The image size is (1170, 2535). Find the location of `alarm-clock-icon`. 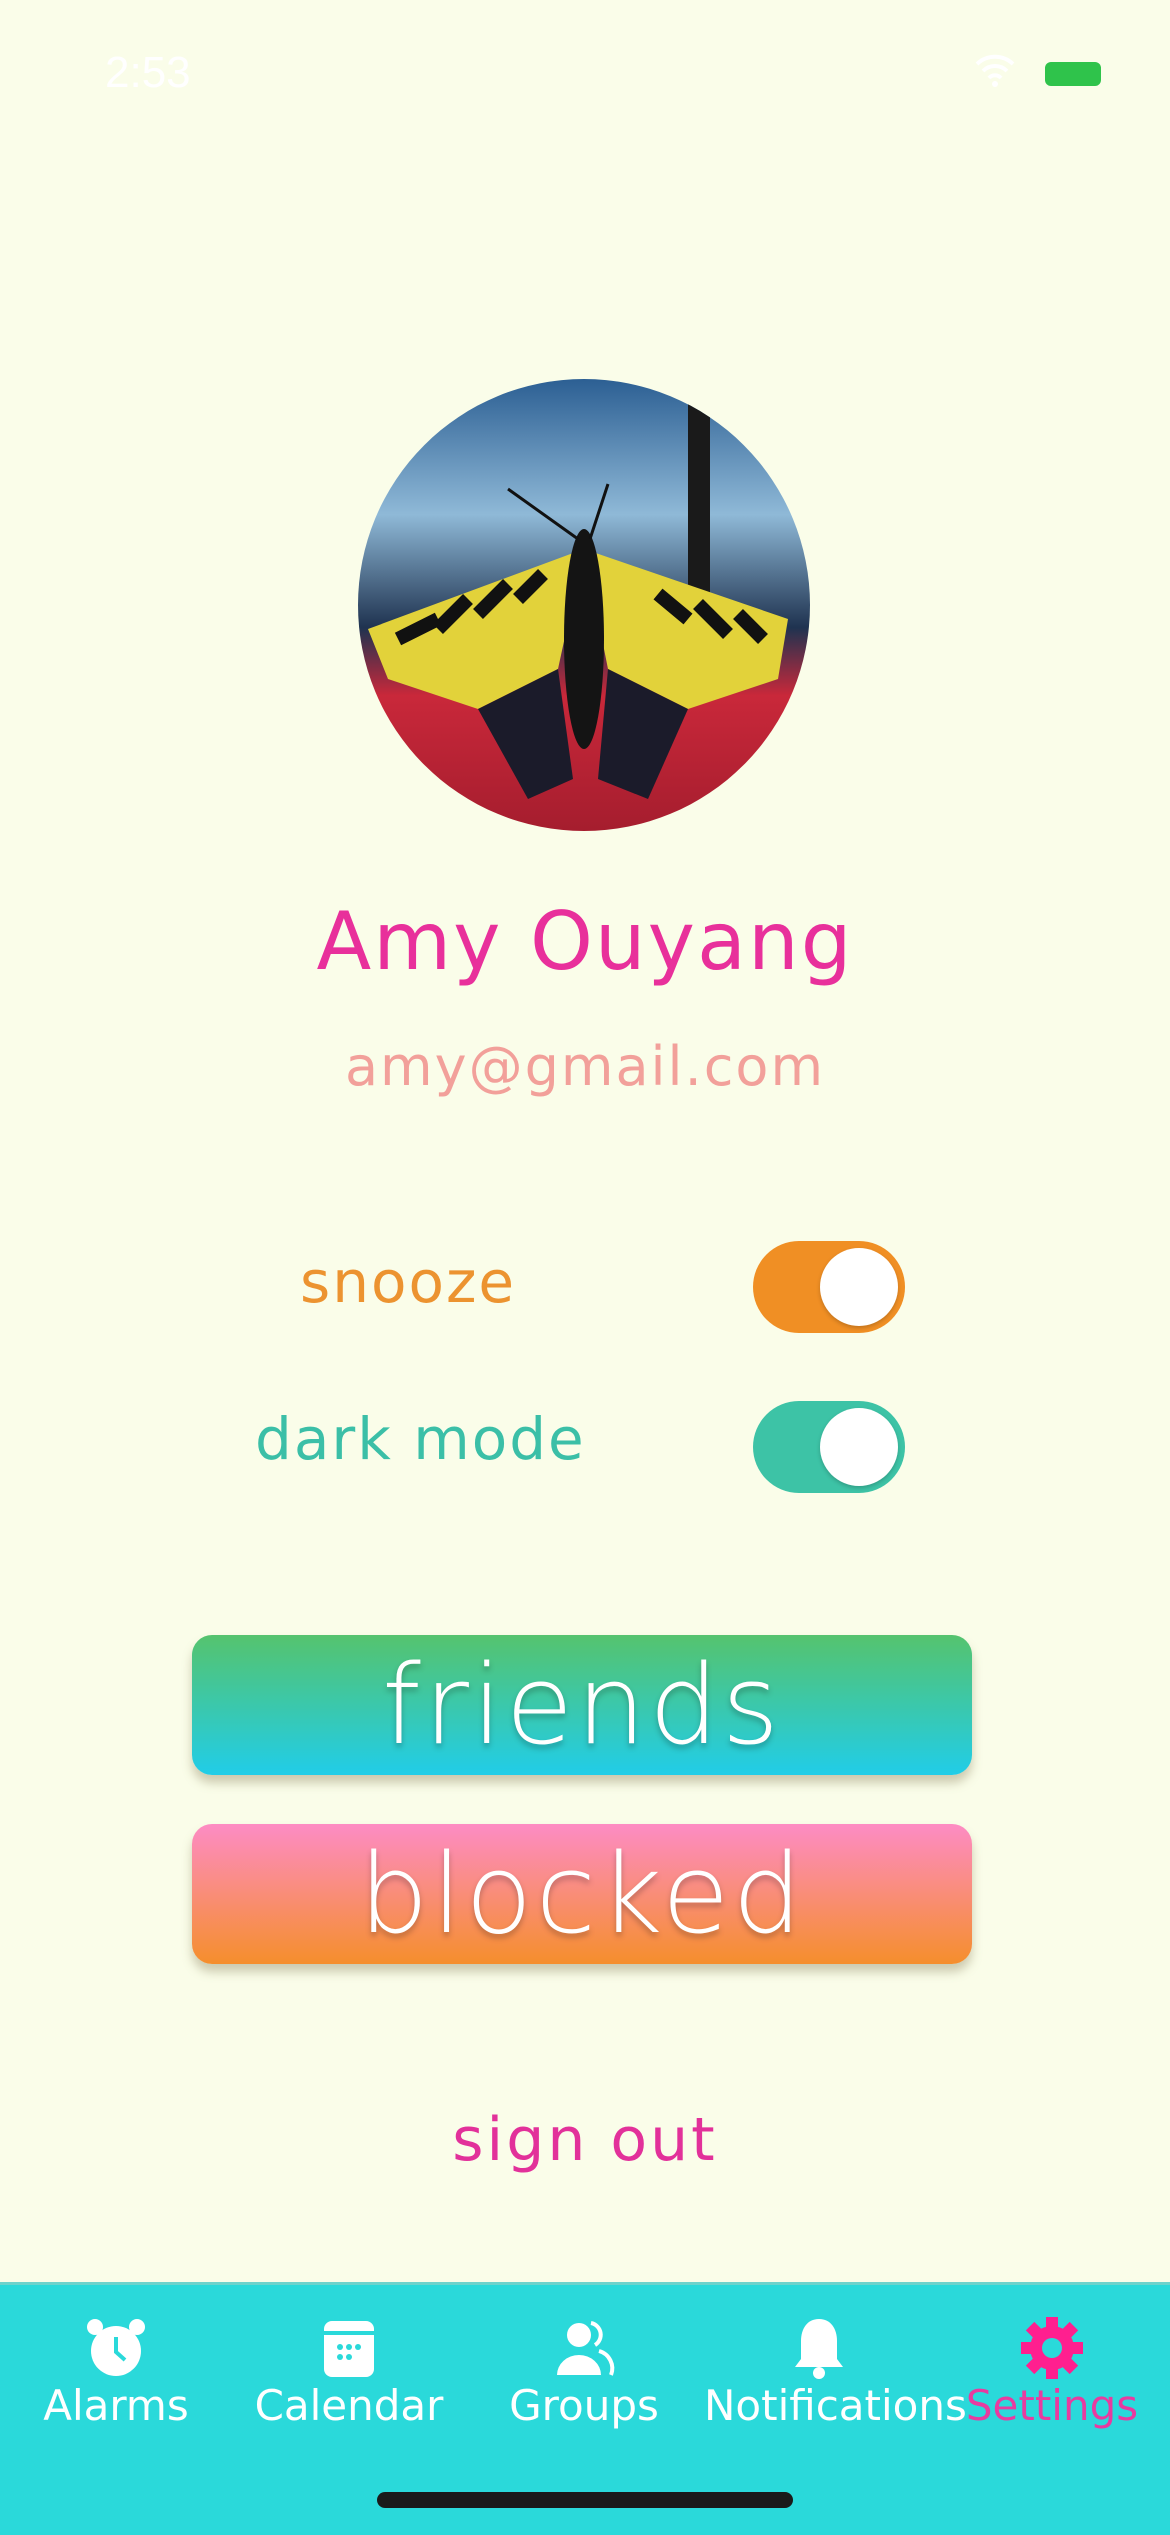

alarm-clock-icon is located at coordinates (116, 2347).